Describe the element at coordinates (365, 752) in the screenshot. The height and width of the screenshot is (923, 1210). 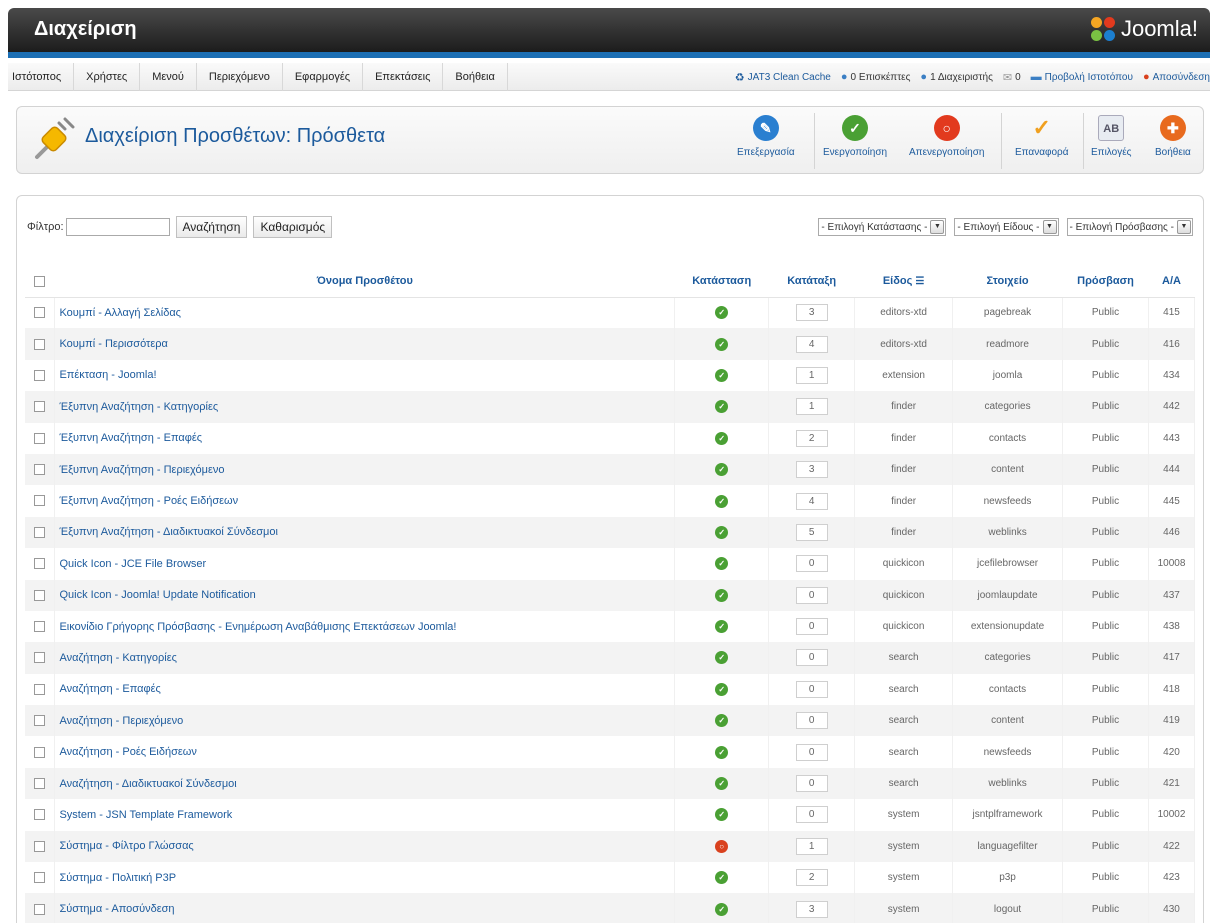
I see `plugin-name-link: Αναζήτηση - Ροές Ειδήσεων` at that location.